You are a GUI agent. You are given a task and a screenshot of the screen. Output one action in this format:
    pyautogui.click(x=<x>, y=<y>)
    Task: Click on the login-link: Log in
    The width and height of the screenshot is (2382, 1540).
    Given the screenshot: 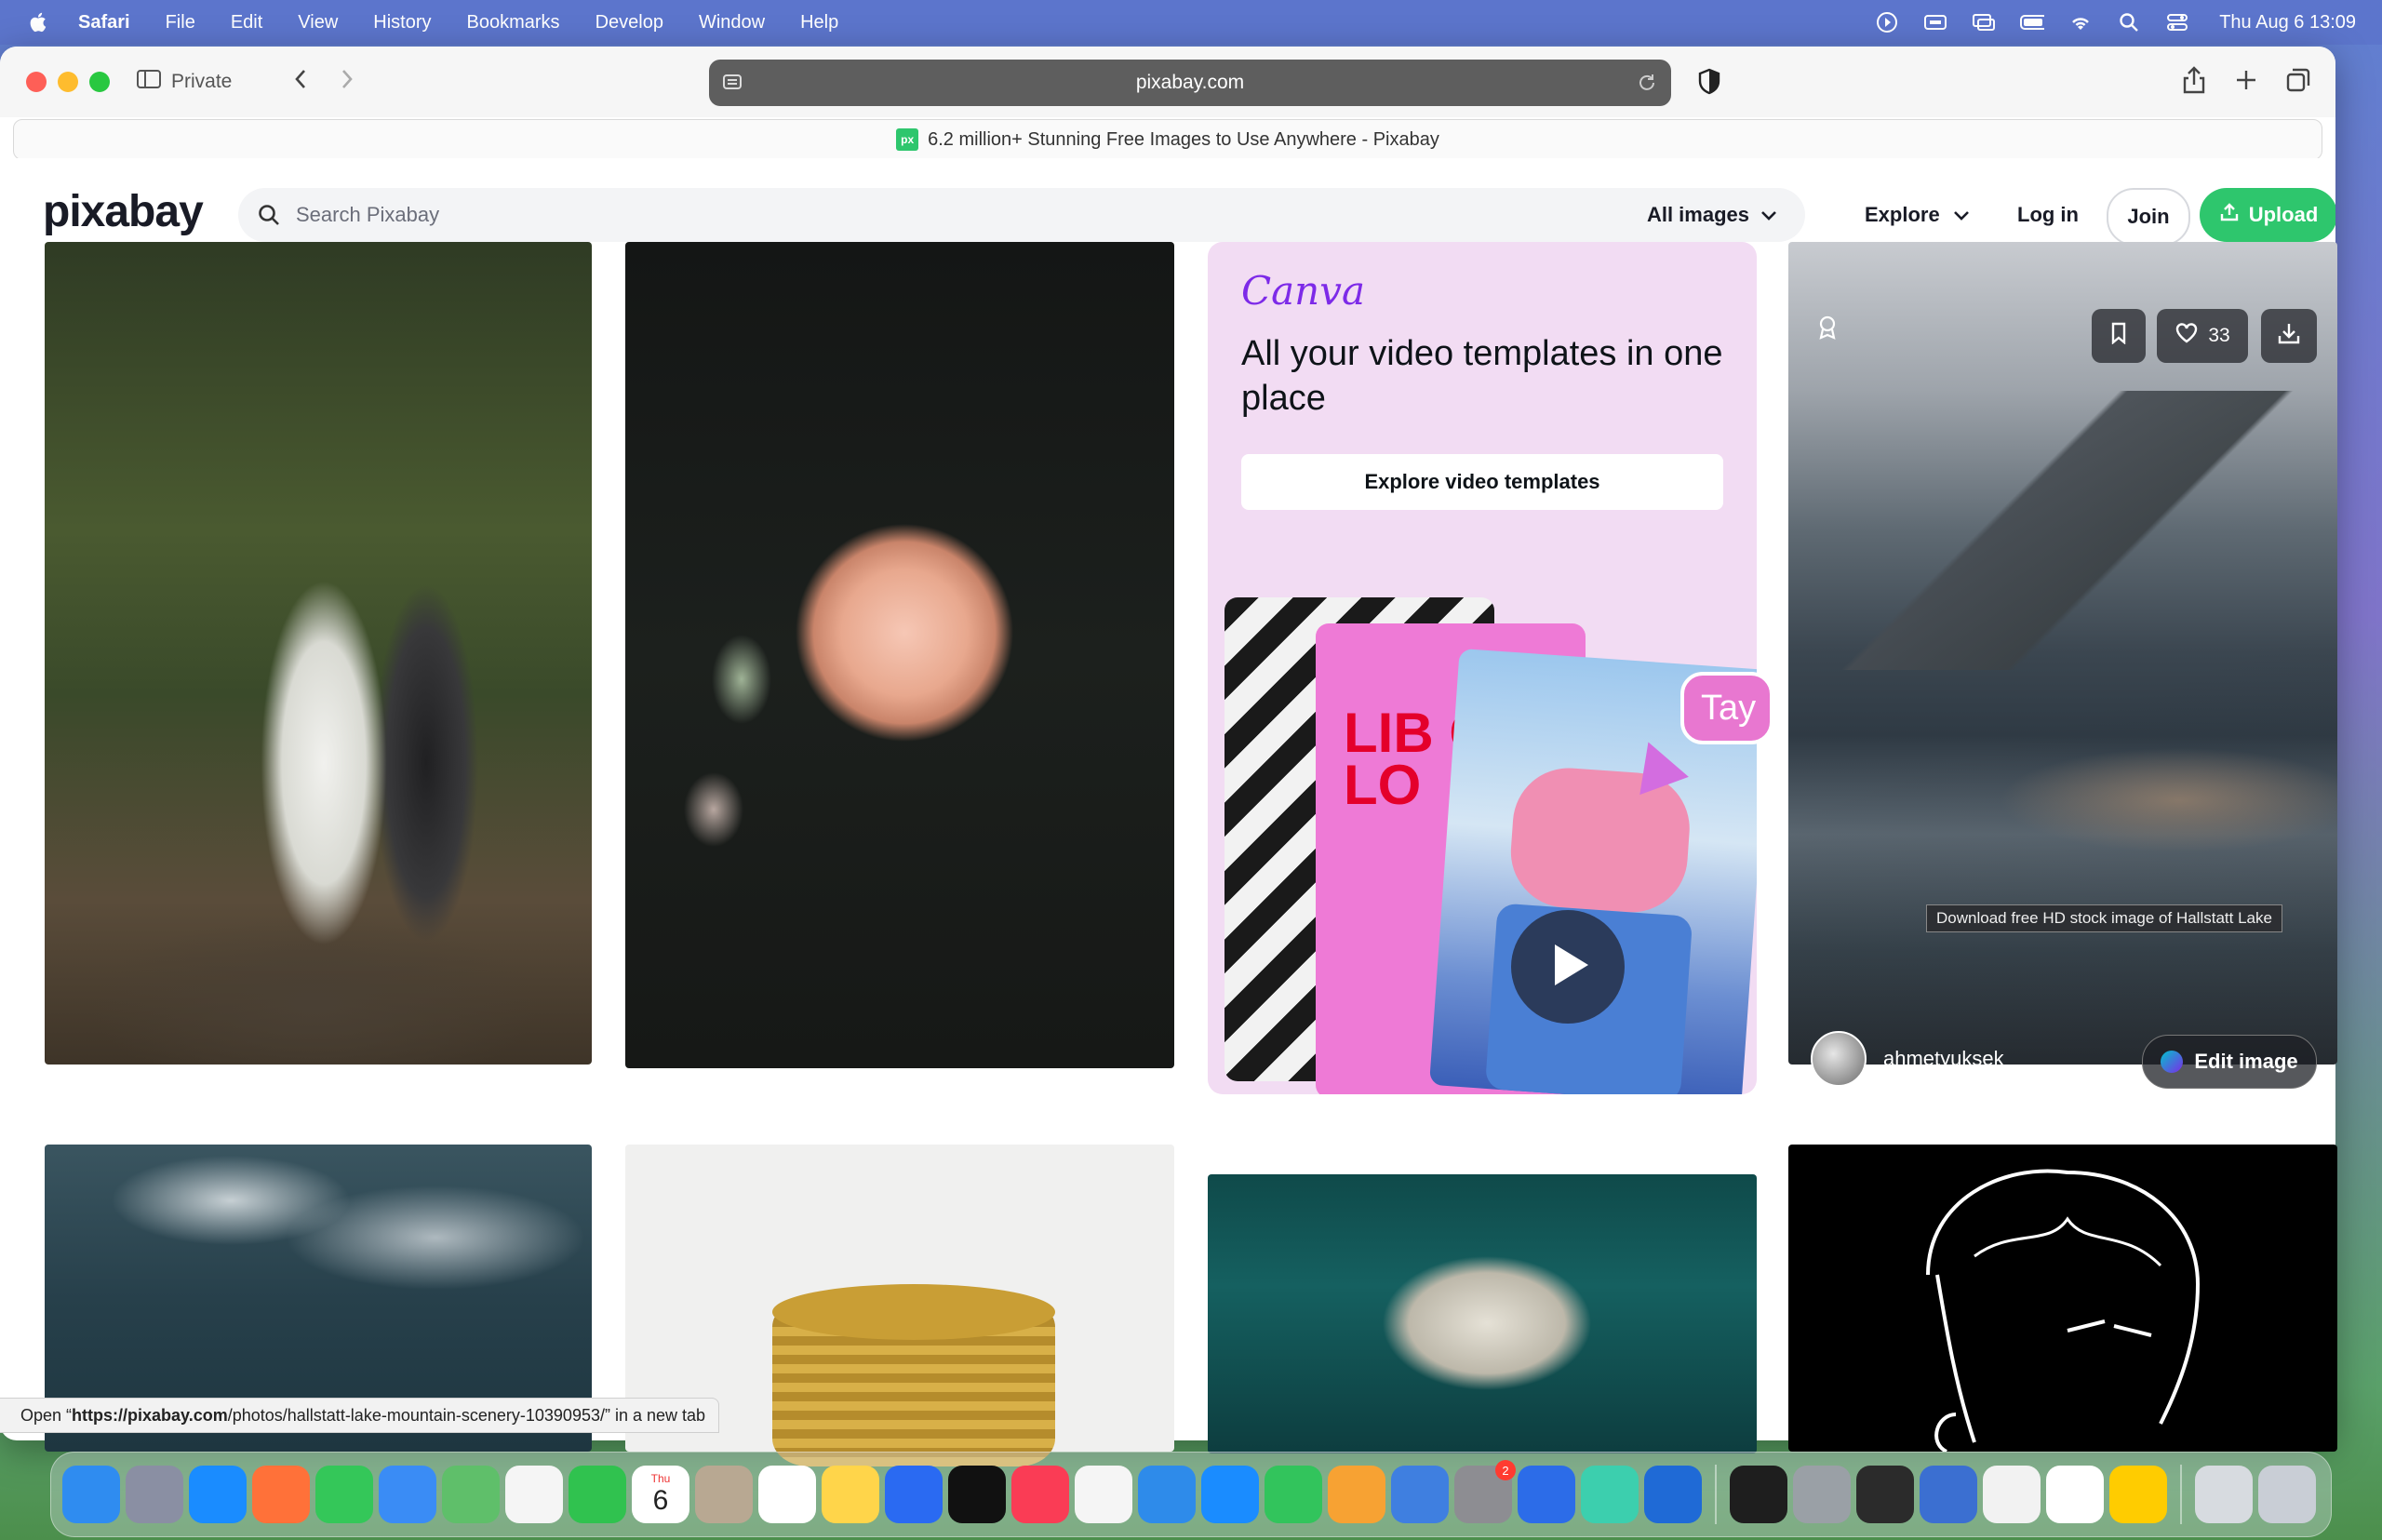 What is the action you would take?
    pyautogui.click(x=2048, y=215)
    